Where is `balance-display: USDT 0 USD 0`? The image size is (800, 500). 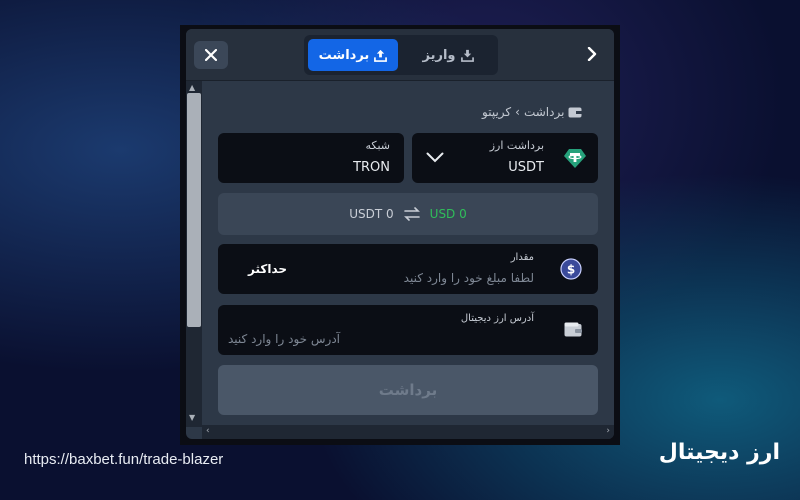
balance-display: USDT 0 USD 0 is located at coordinates (408, 214).